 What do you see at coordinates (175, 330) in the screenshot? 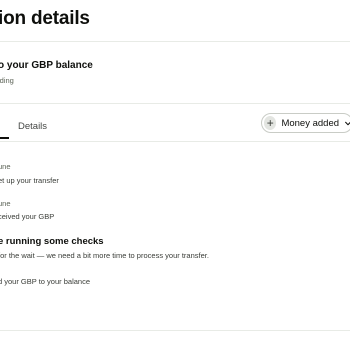
I see `footer-divider` at bounding box center [175, 330].